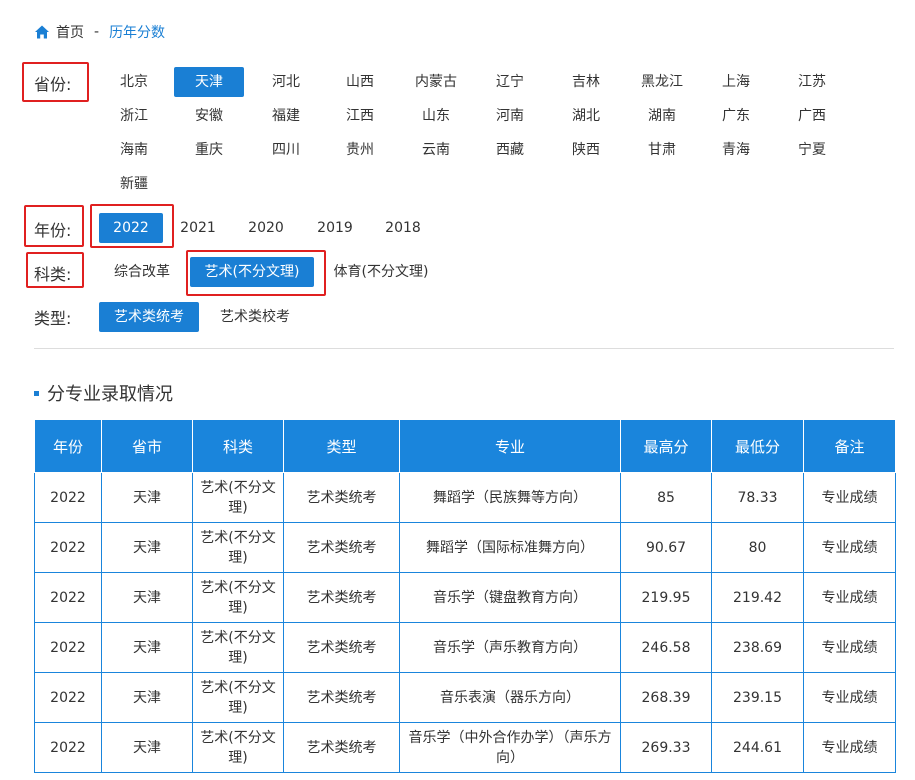 This screenshot has width=915, height=780. Describe the element at coordinates (266, 228) in the screenshot. I see `year-option: 2020` at that location.